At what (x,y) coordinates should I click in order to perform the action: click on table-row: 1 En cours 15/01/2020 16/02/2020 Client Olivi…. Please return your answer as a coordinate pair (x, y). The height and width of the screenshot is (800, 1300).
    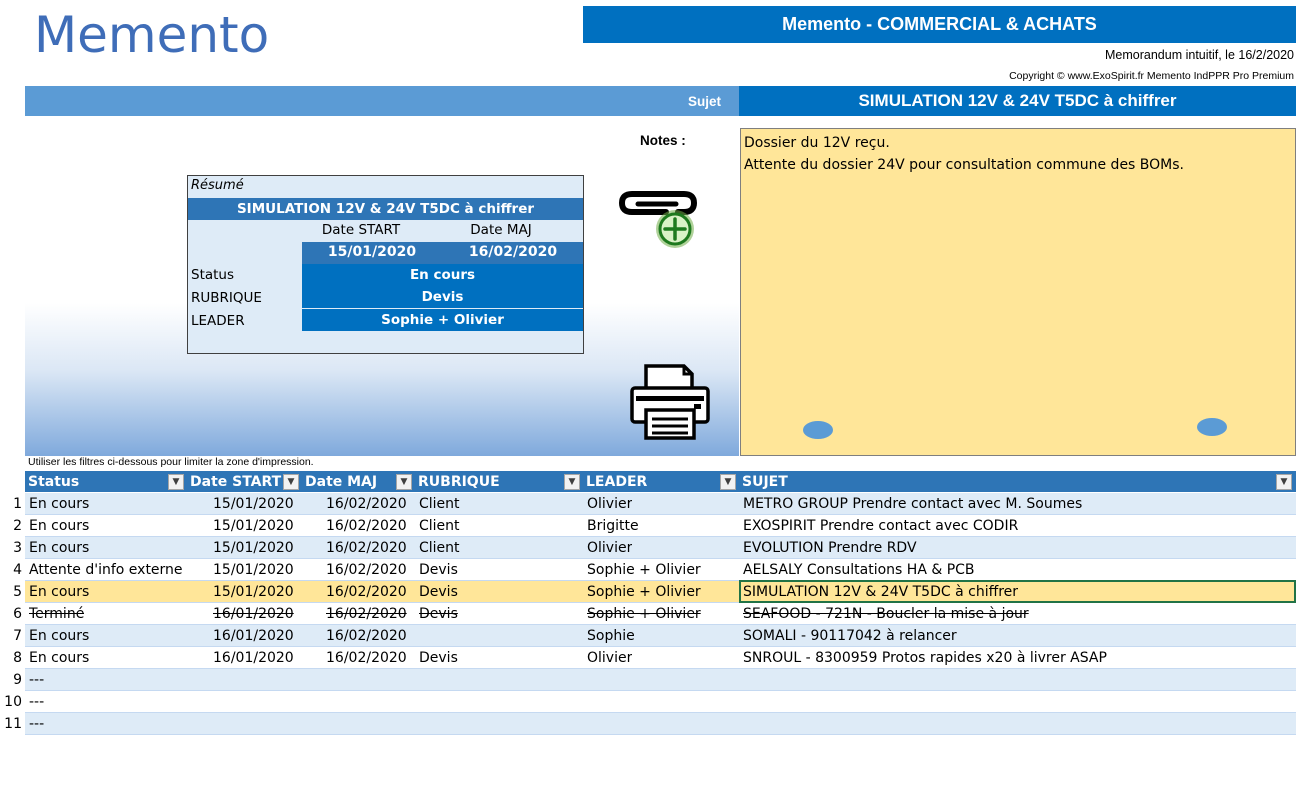
    Looking at the image, I should click on (650, 504).